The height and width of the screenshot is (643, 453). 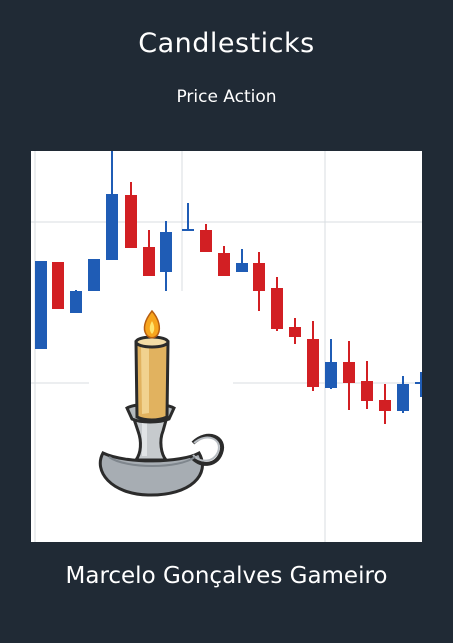 I want to click on book-subtitle: Price Action, so click(x=226, y=97).